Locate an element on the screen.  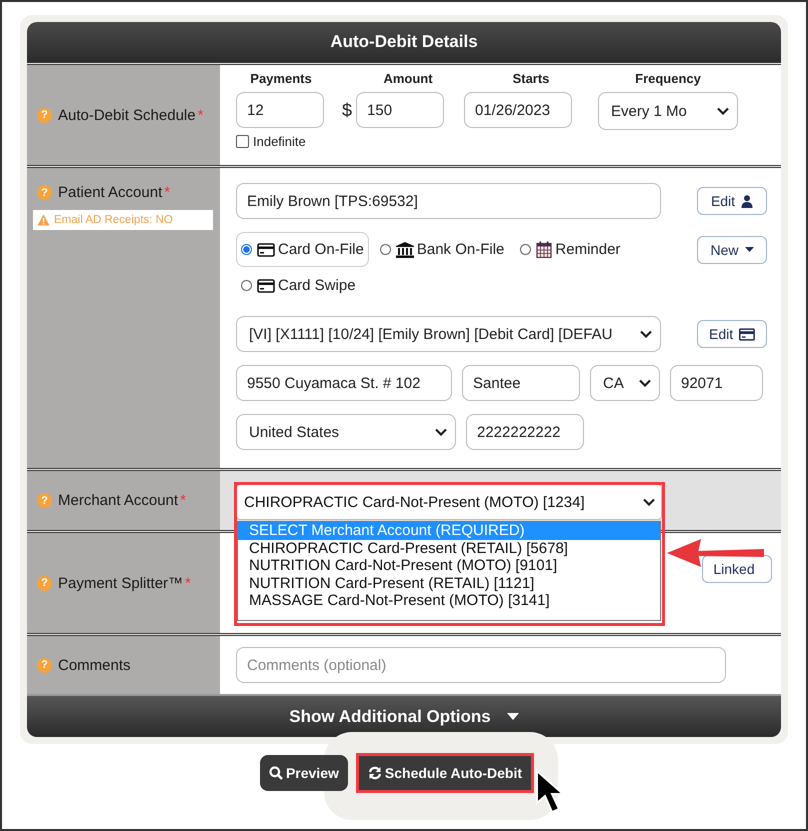
country-select: United States is located at coordinates (346, 432).